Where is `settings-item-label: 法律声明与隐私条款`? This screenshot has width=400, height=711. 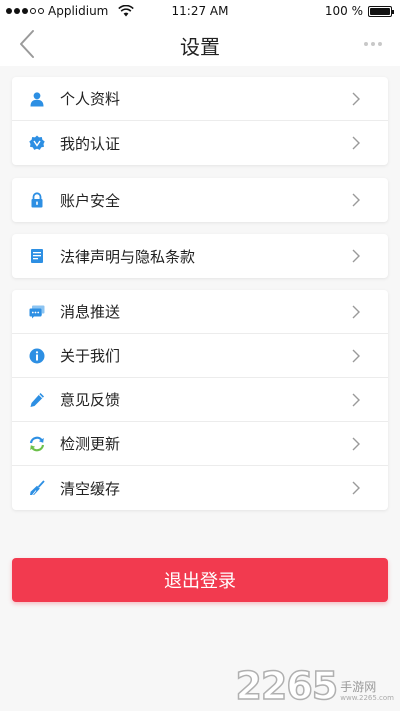
settings-item-label: 法律声明与隐私条款 is located at coordinates (128, 256).